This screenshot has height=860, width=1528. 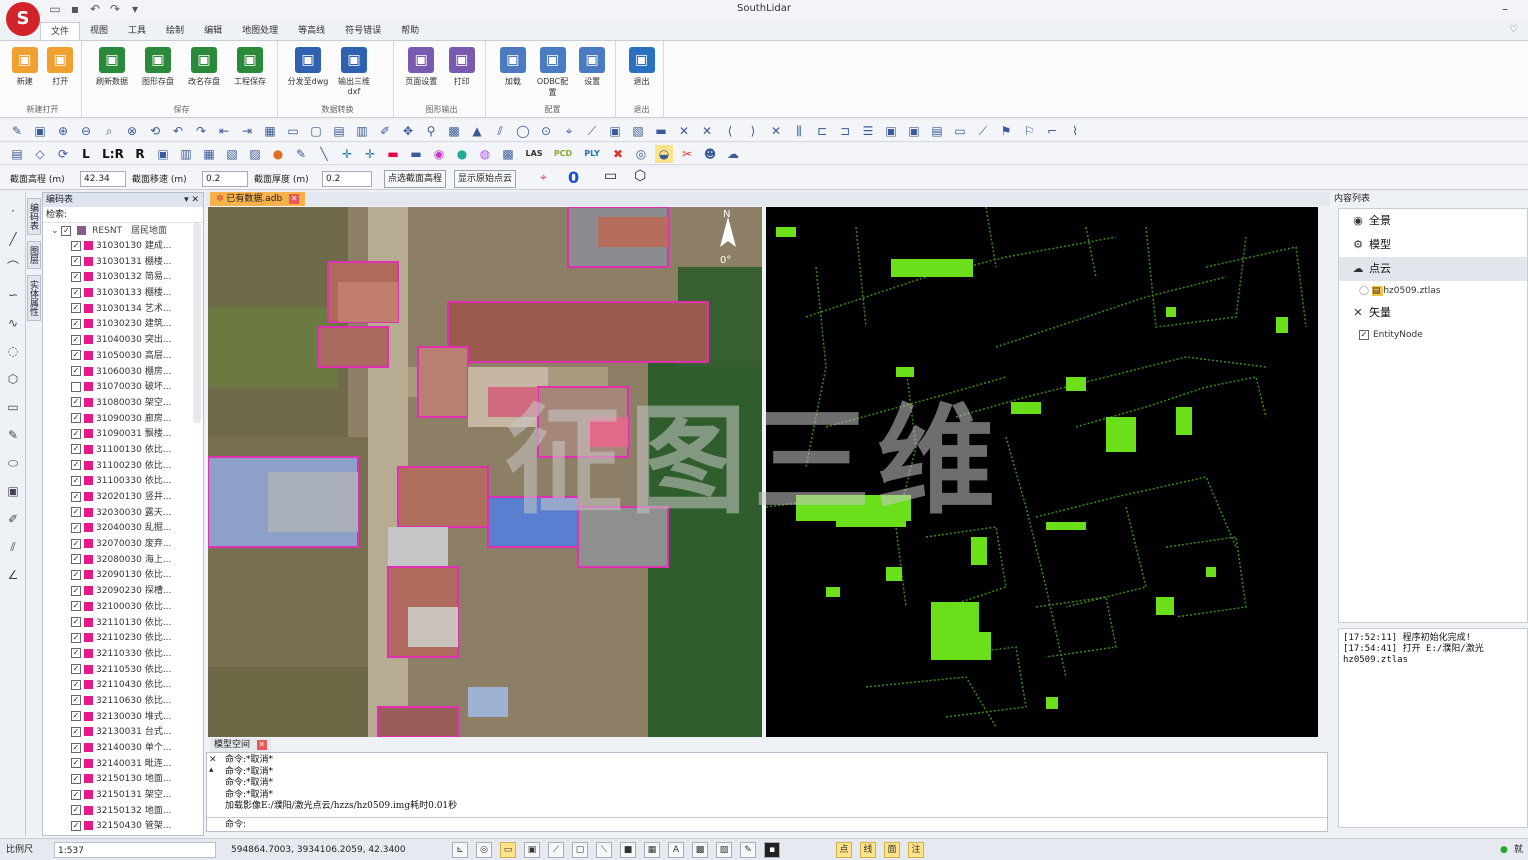 I want to click on toolbar-tool-icon: ▬, so click(x=661, y=131).